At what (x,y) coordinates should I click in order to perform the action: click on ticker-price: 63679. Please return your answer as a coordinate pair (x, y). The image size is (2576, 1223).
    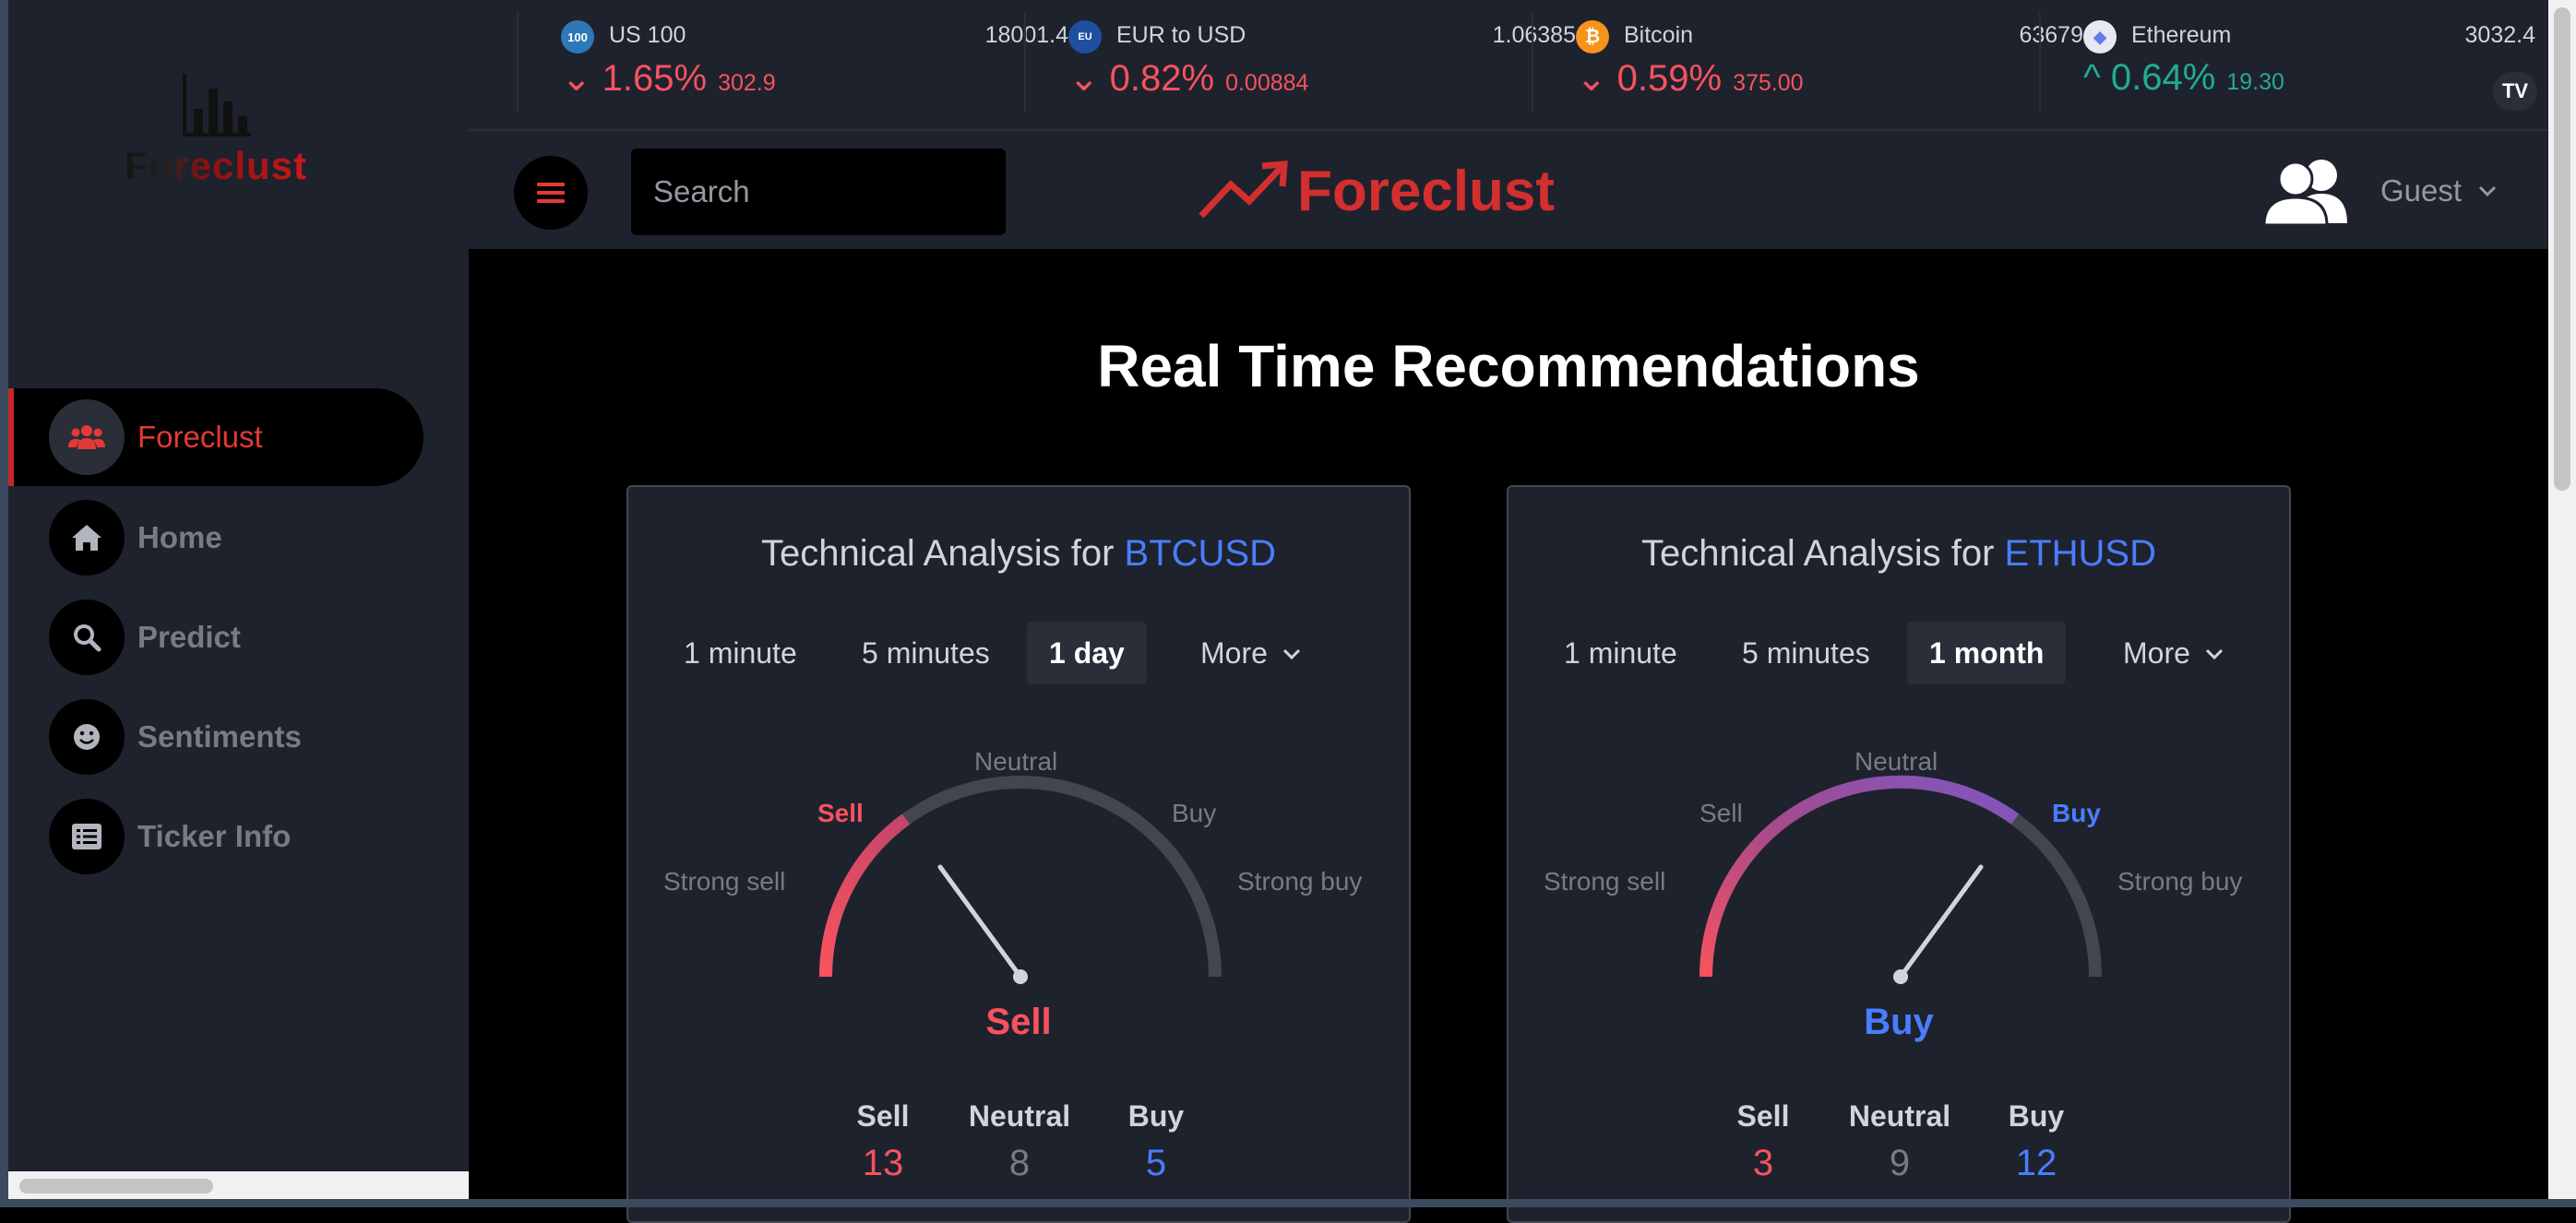
    Looking at the image, I should click on (2051, 35).